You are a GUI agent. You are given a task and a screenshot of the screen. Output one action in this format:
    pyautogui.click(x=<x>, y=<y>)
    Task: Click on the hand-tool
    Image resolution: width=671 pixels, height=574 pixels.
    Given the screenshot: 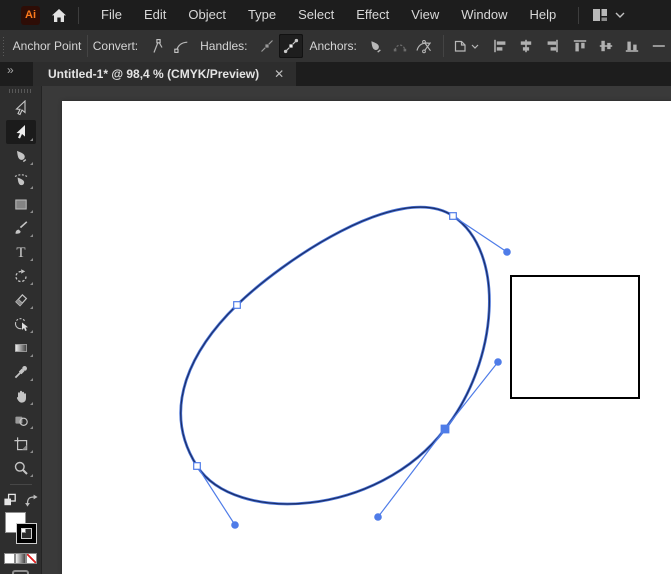 What is the action you would take?
    pyautogui.click(x=21, y=396)
    